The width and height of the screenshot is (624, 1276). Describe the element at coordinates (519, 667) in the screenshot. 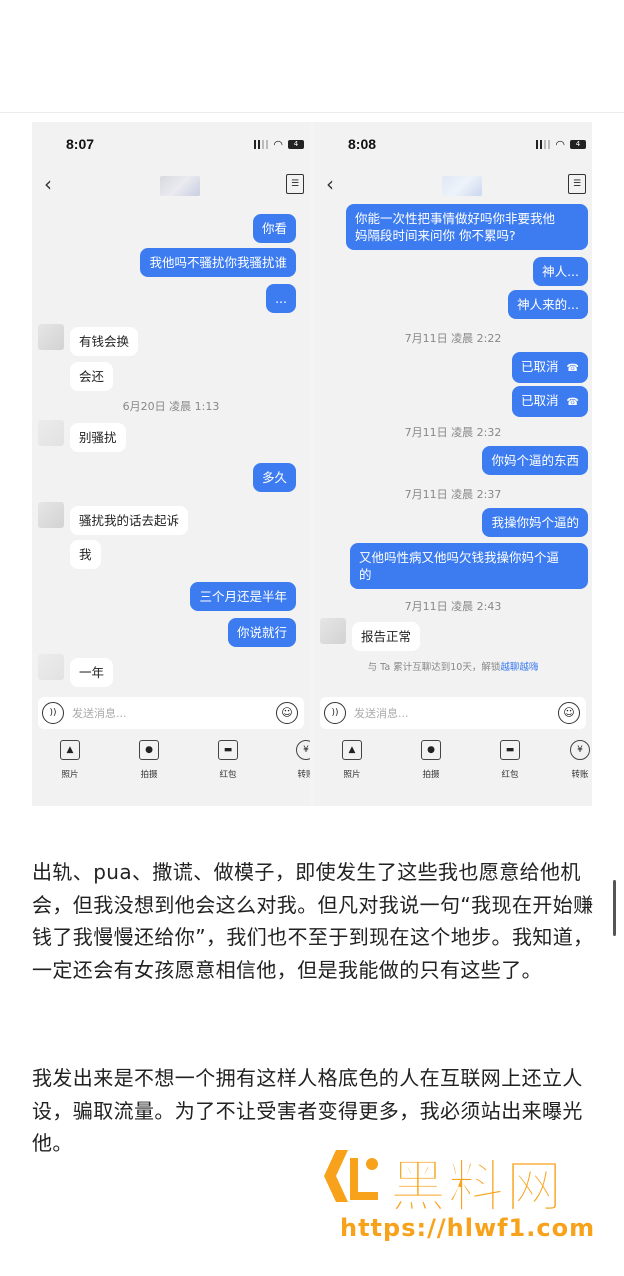

I see `notice-link: 越聊越嗨` at that location.